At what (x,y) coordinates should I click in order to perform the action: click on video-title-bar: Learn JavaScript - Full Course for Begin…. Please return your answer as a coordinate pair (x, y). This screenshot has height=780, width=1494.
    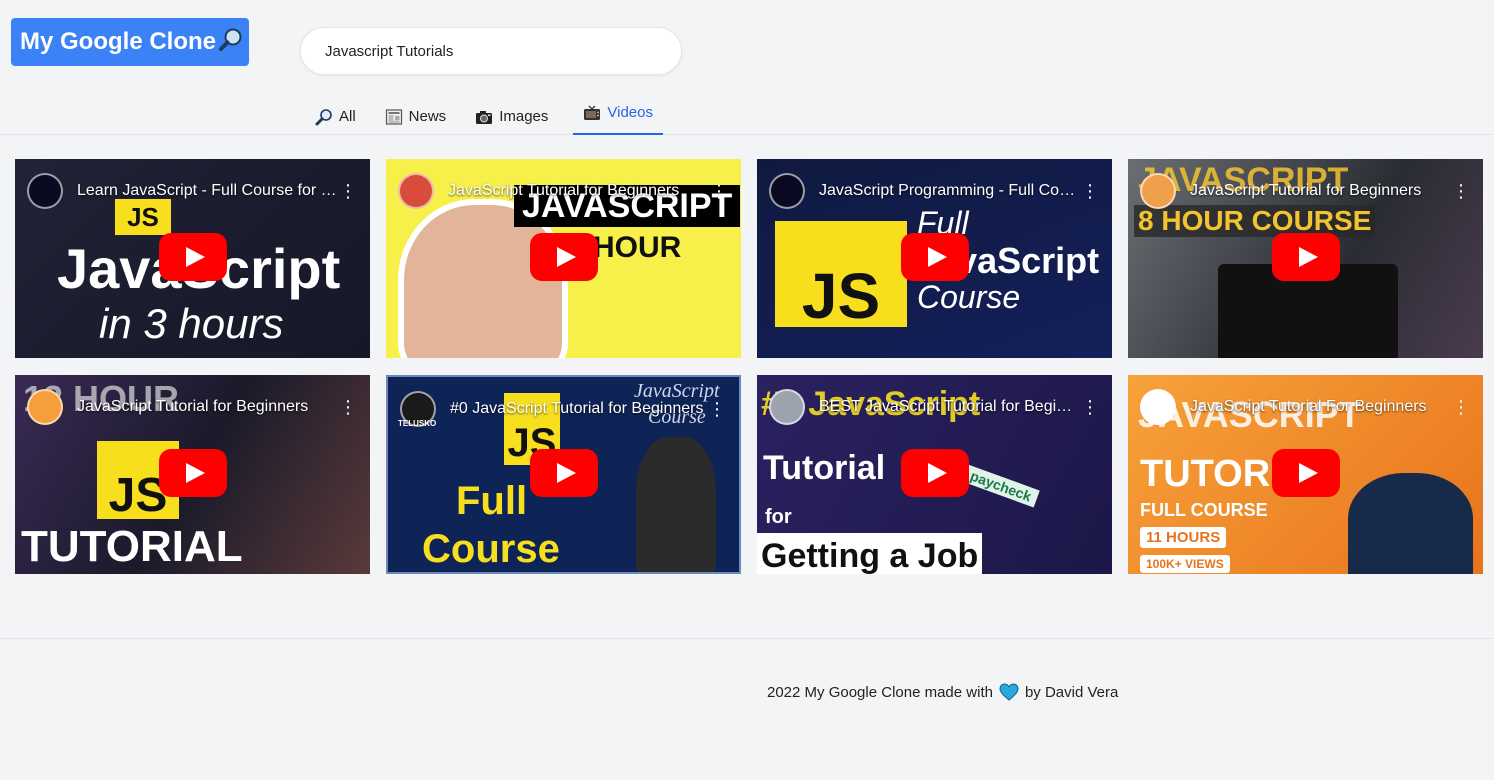
    Looking at the image, I should click on (192, 191).